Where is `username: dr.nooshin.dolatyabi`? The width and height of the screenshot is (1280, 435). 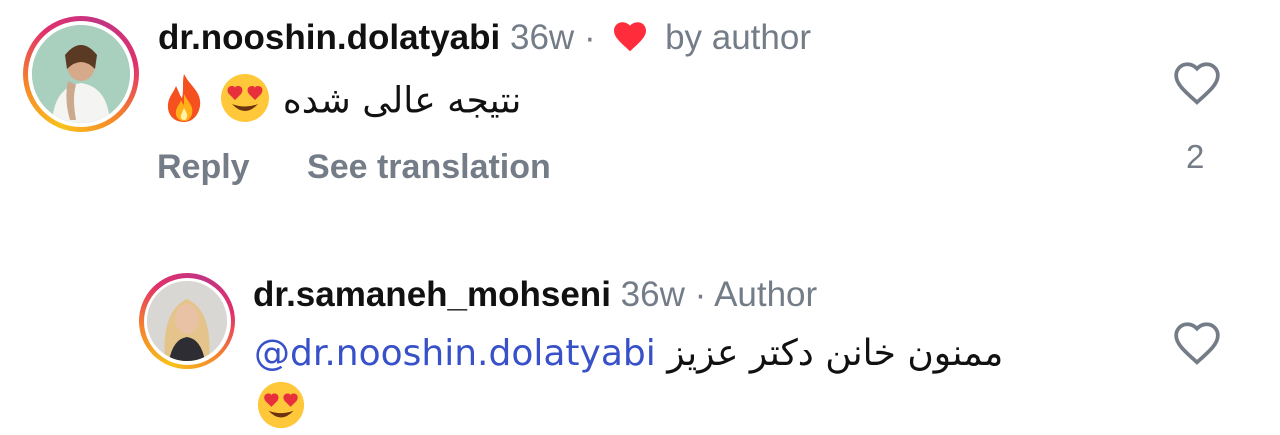
username: dr.nooshin.dolatyabi is located at coordinates (329, 37).